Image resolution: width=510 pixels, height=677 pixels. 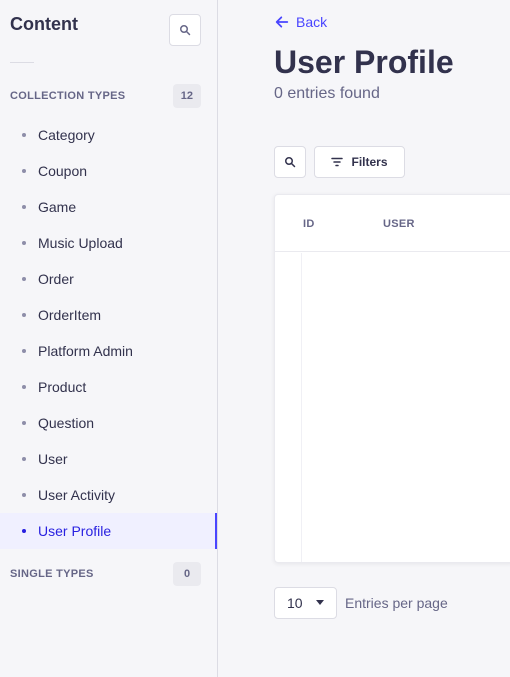 I want to click on sidebar-item-coupon: Coupon, so click(x=108, y=171).